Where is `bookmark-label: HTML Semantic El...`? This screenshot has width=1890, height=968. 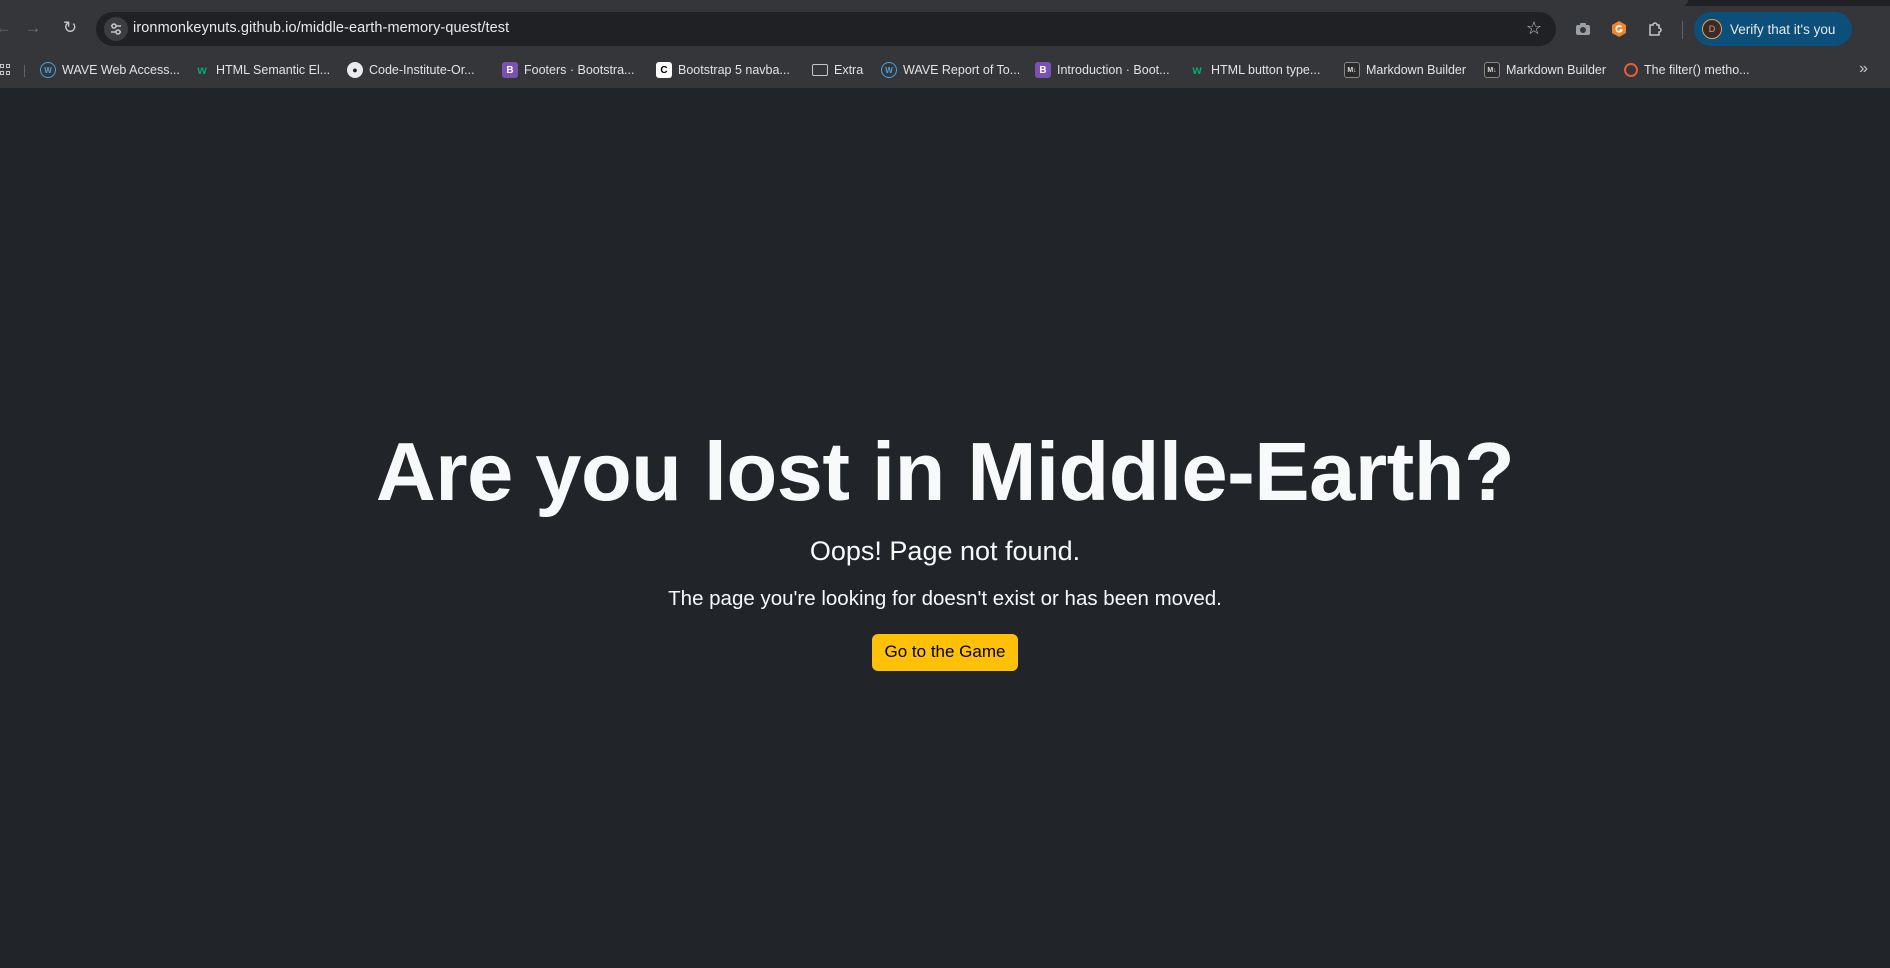
bookmark-label: HTML Semantic El... is located at coordinates (273, 70).